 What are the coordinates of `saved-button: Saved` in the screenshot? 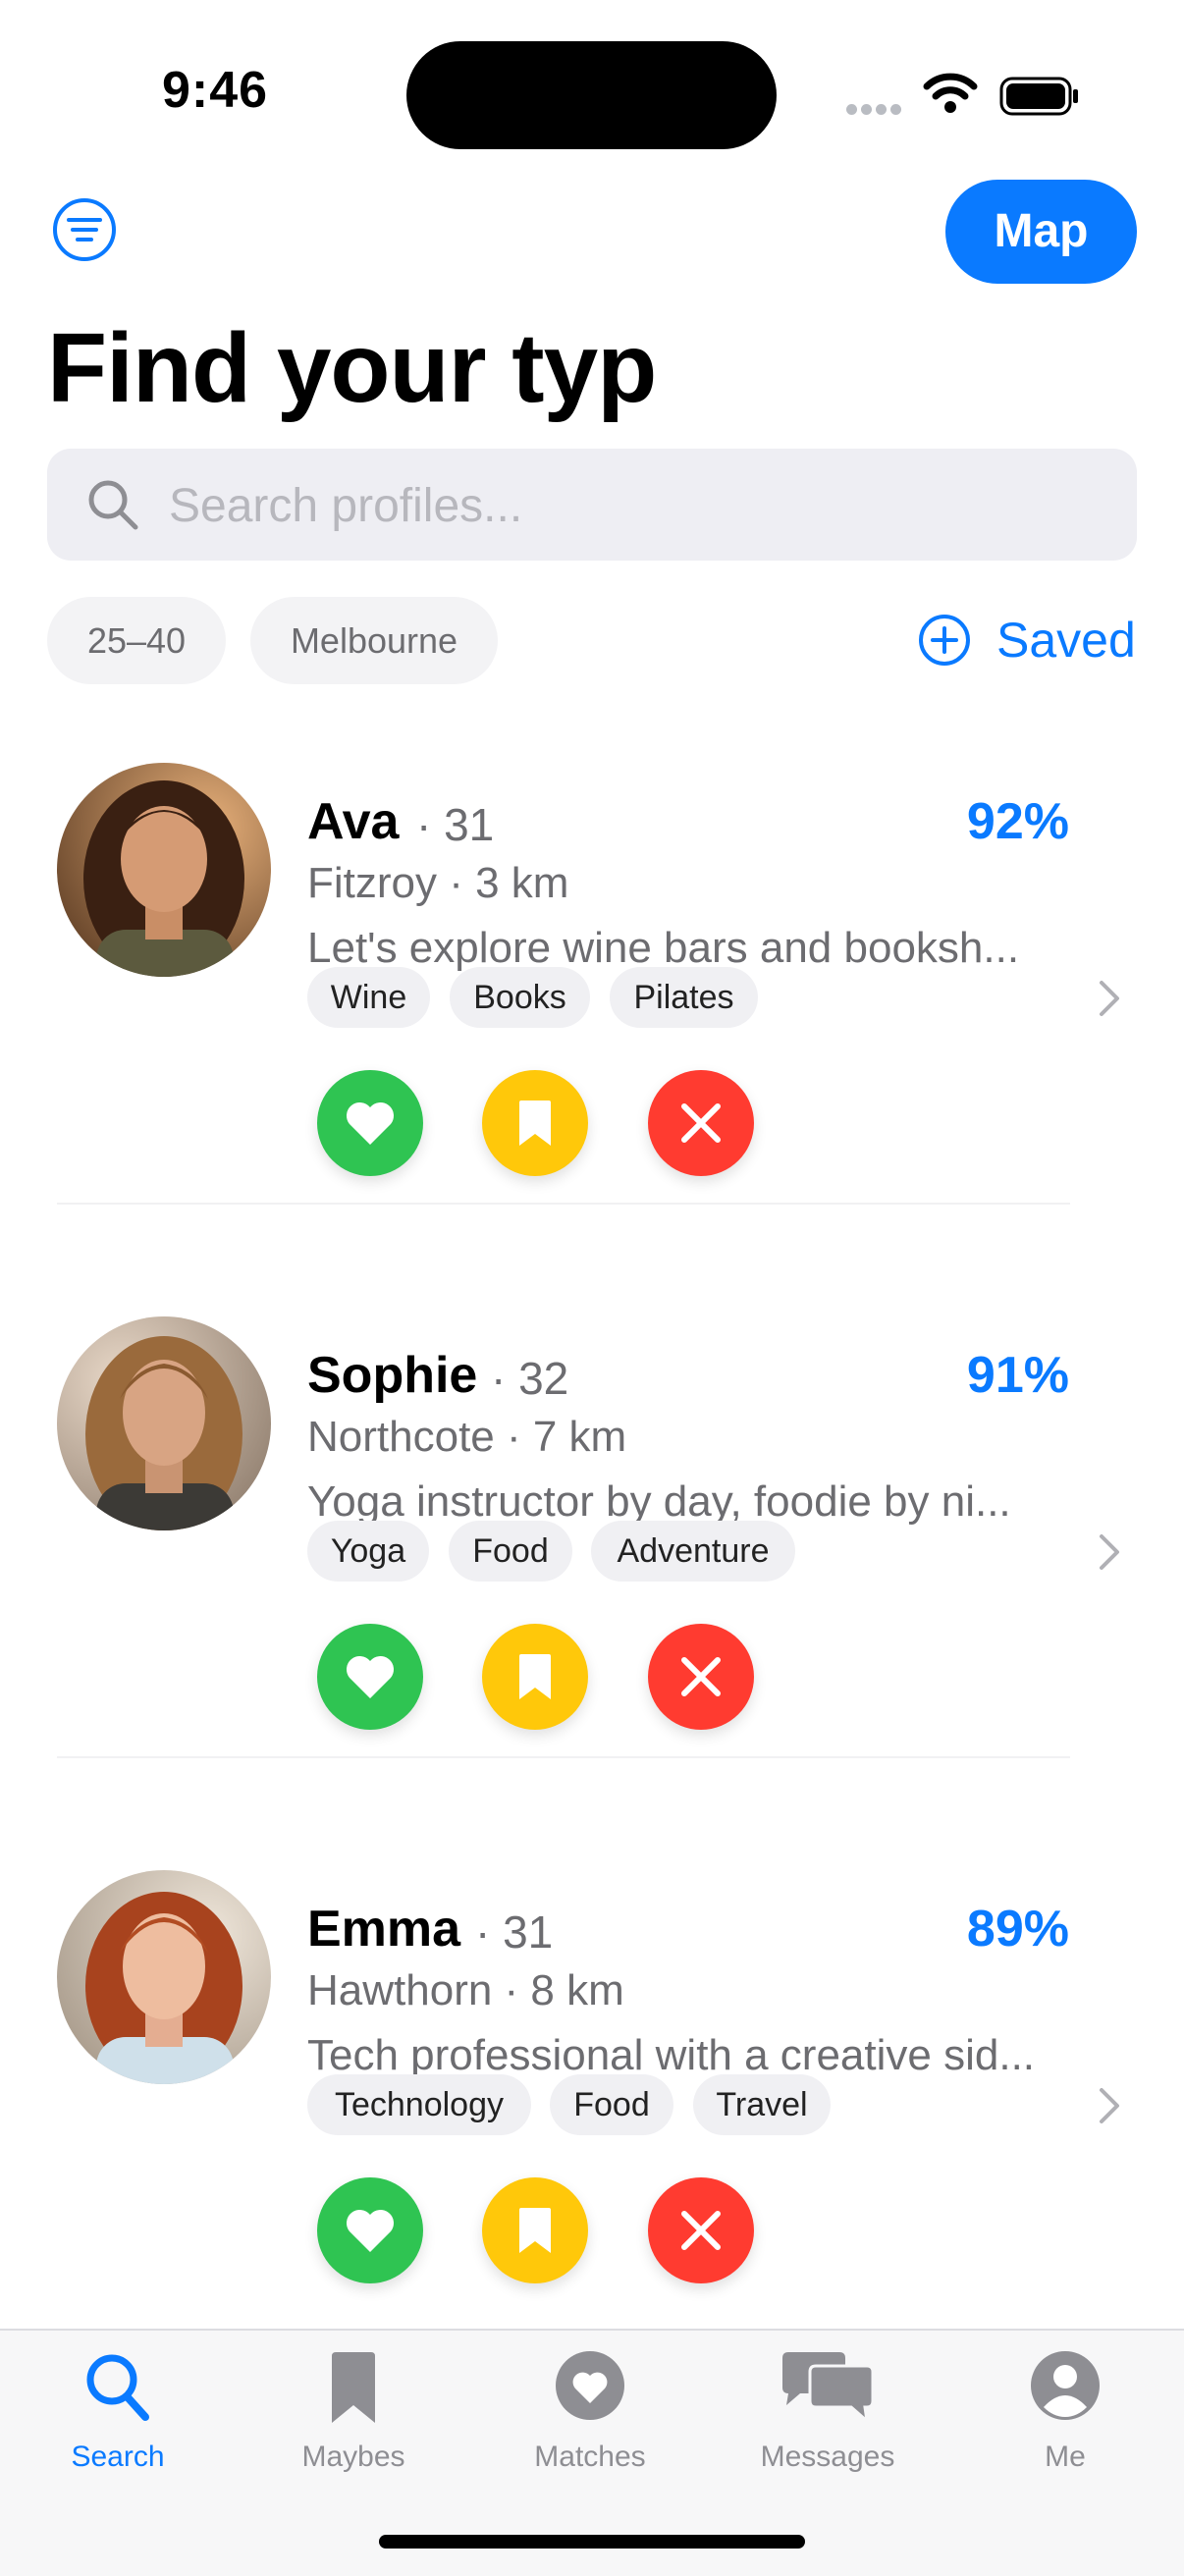 It's located at (1027, 640).